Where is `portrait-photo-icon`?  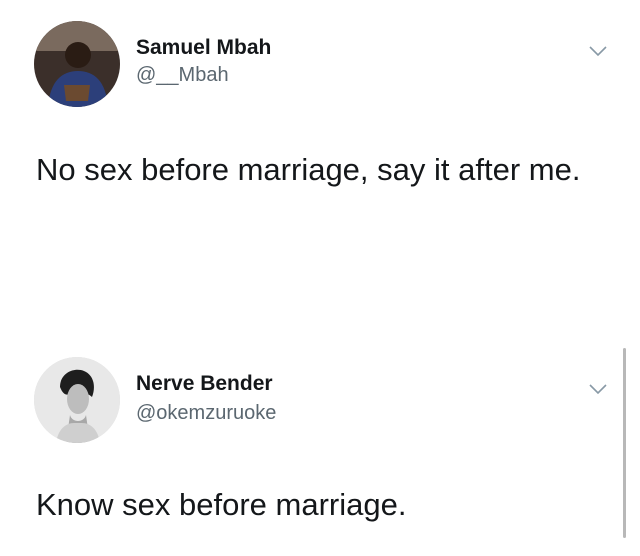 portrait-photo-icon is located at coordinates (77, 400).